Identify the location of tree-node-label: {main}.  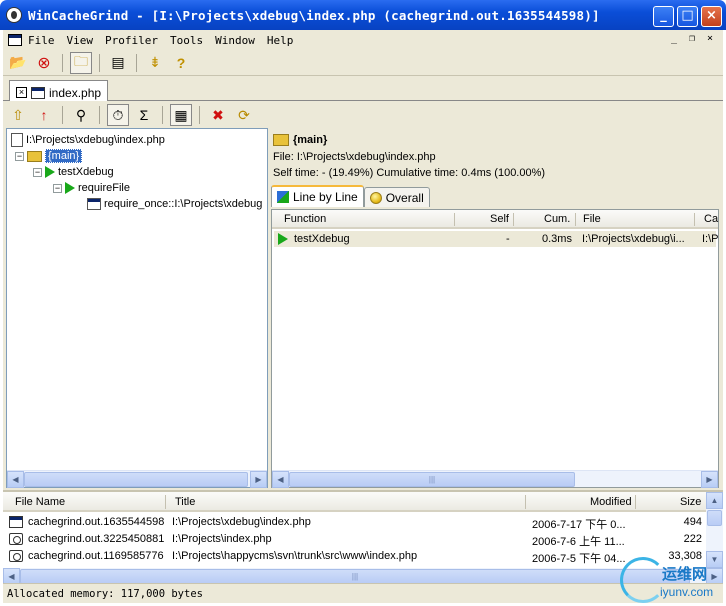
(64, 156).